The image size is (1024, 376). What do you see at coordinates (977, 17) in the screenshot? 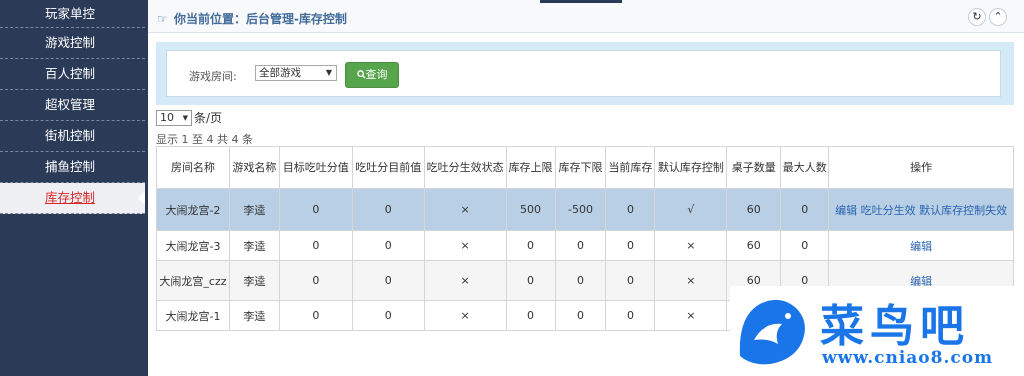
I see `refresh-icon: ↻` at bounding box center [977, 17].